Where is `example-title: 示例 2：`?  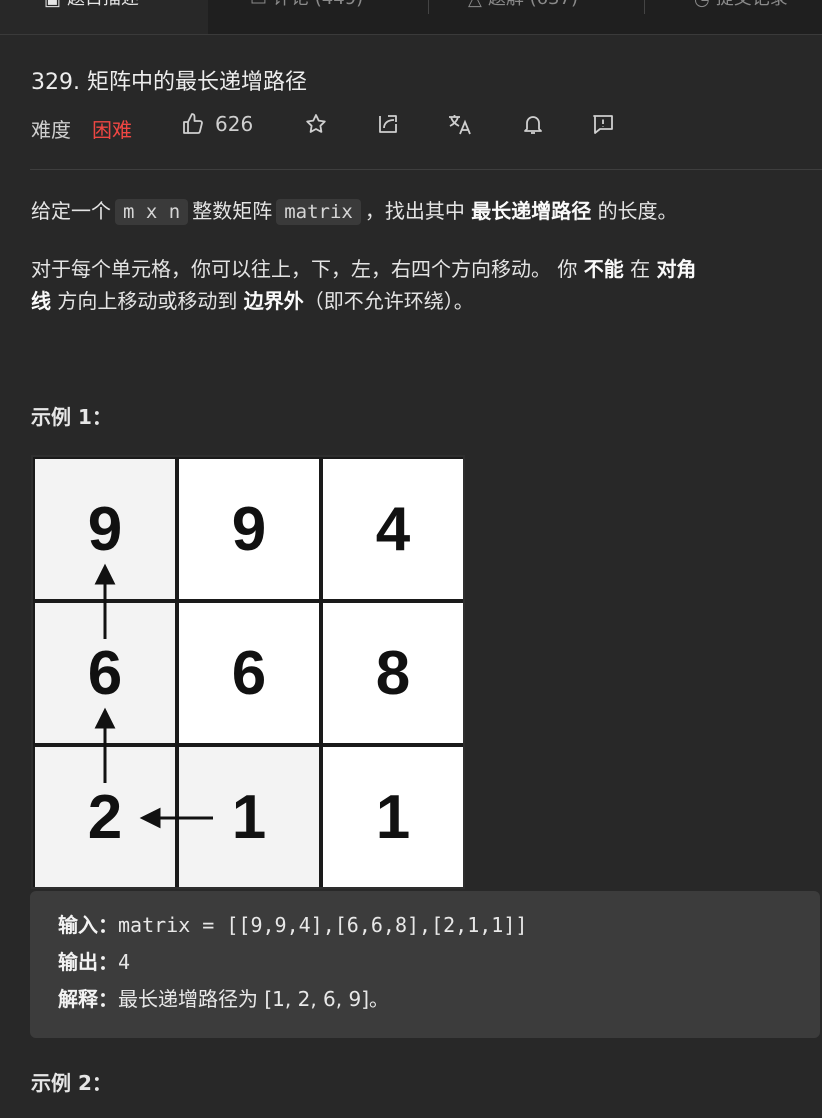 example-title: 示例 2： is located at coordinates (71, 1083).